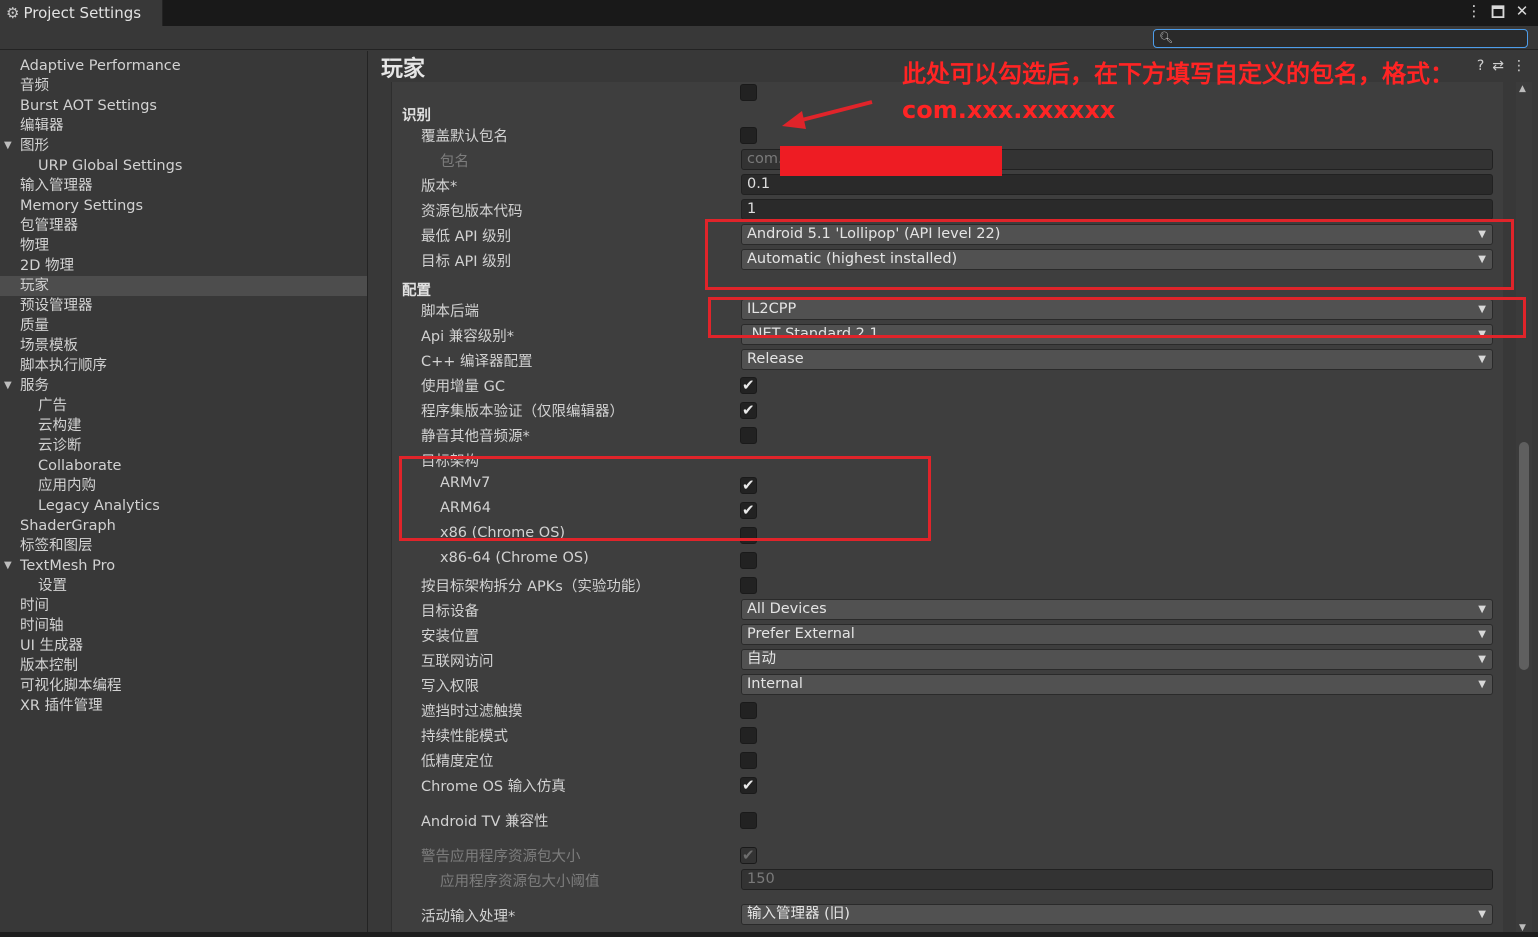 This screenshot has height=937, width=1538. I want to click on dropdown: Automatic (highest installed) ▼, so click(1117, 259).